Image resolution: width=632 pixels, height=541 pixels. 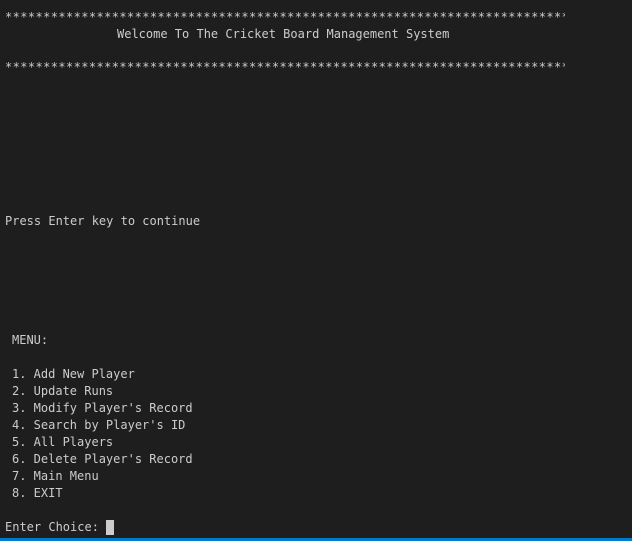 What do you see at coordinates (109, 527) in the screenshot?
I see `text-cursor` at bounding box center [109, 527].